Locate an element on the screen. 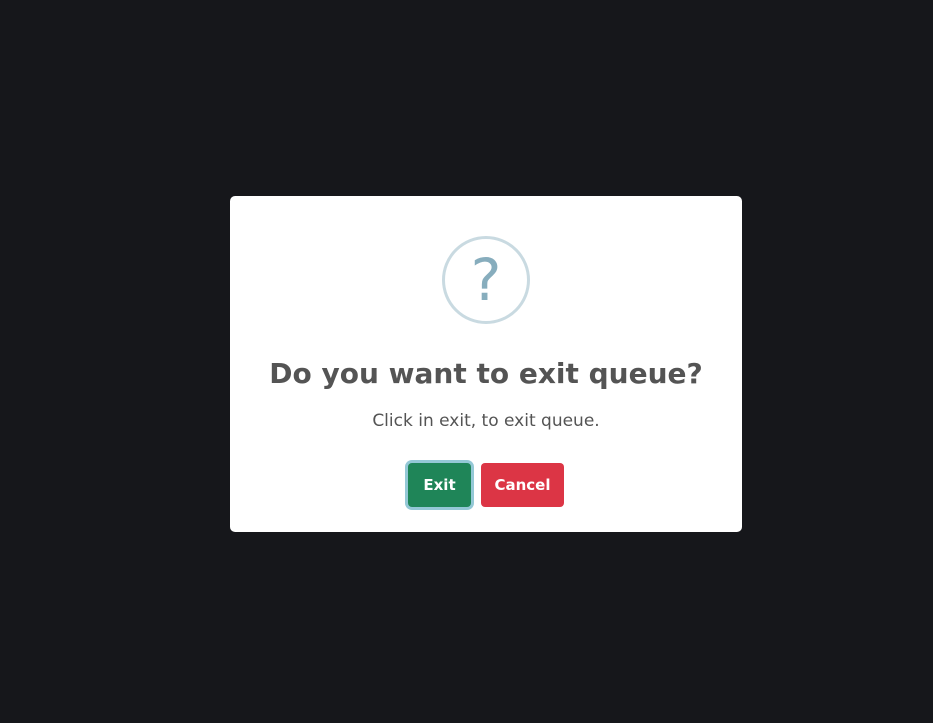 The height and width of the screenshot is (723, 933). dialog-message: Click in exit, to exit queue. is located at coordinates (486, 421).